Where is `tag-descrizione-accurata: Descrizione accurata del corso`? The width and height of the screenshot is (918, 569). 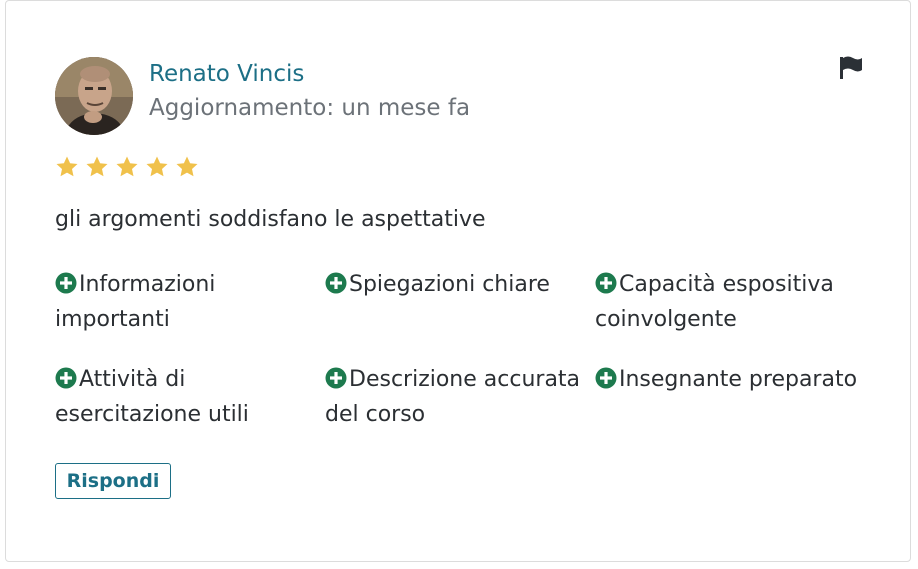 tag-descrizione-accurata: Descrizione accurata del corso is located at coordinates (457, 397).